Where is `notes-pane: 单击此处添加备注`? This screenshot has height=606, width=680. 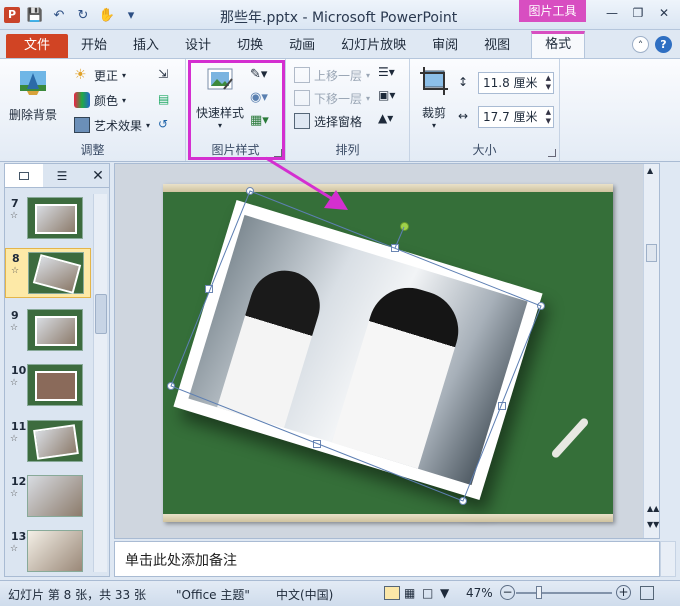 notes-pane: 单击此处添加备注 is located at coordinates (387, 559).